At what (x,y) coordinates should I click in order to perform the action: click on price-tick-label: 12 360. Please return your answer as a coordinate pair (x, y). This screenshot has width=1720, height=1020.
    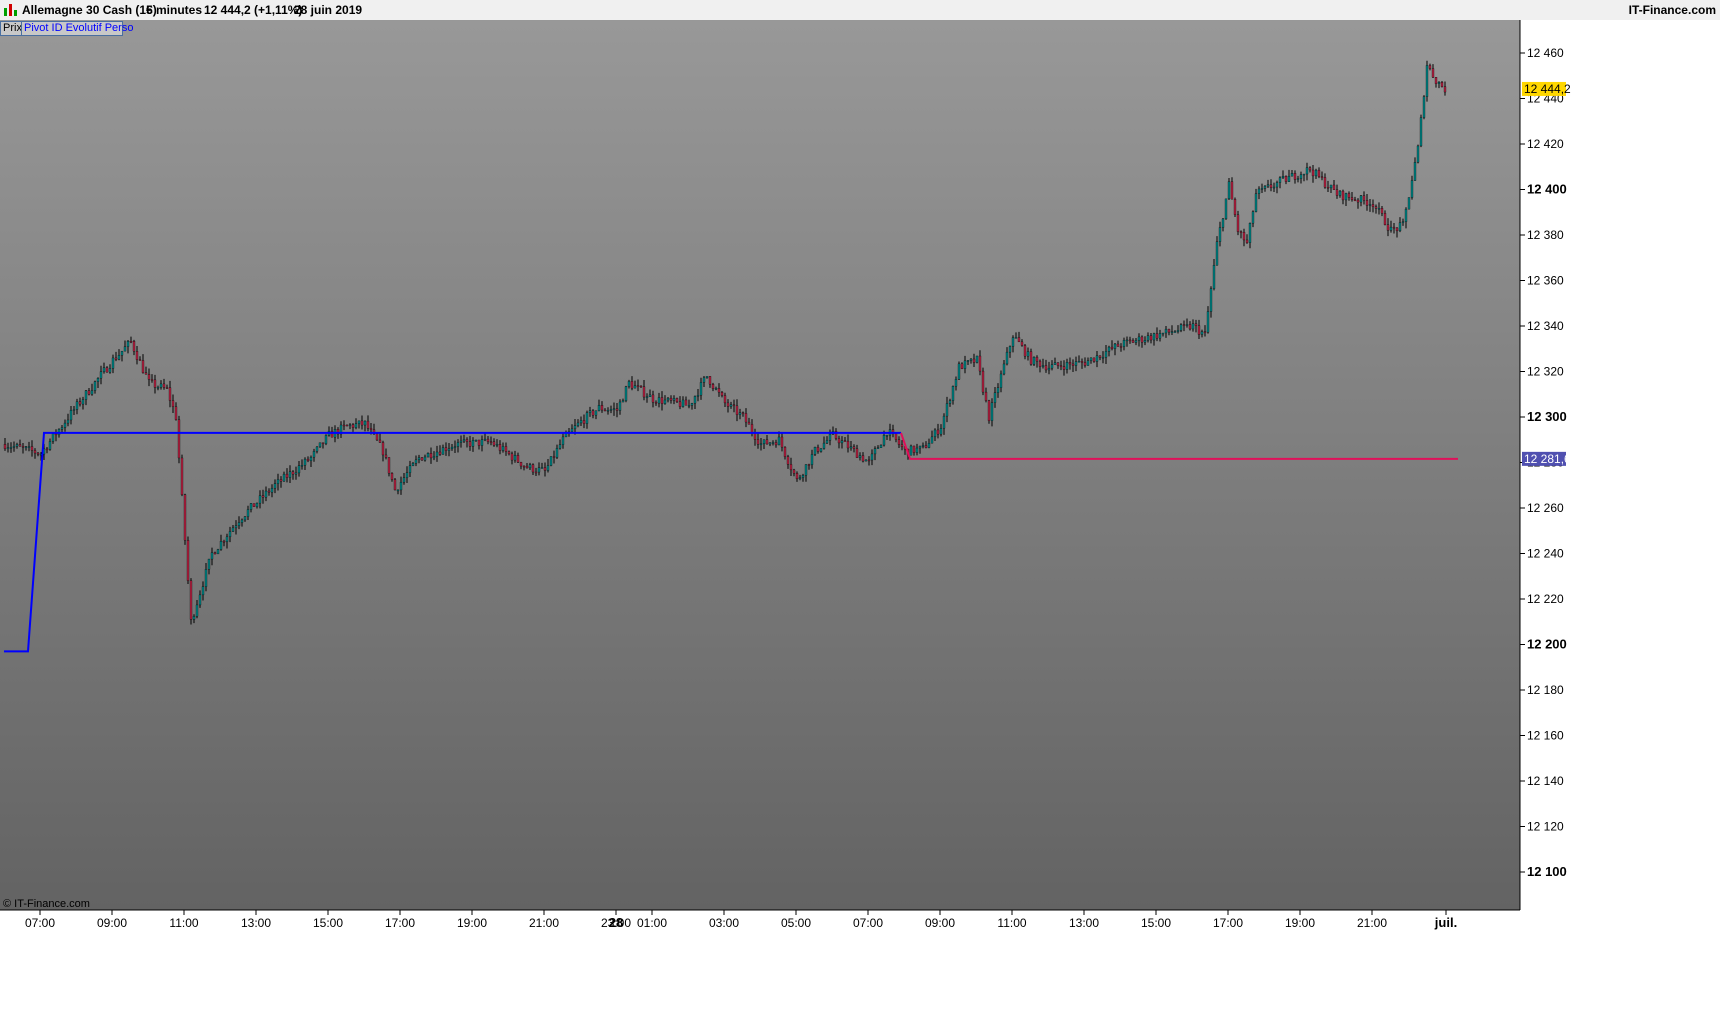
    Looking at the image, I should click on (1545, 281).